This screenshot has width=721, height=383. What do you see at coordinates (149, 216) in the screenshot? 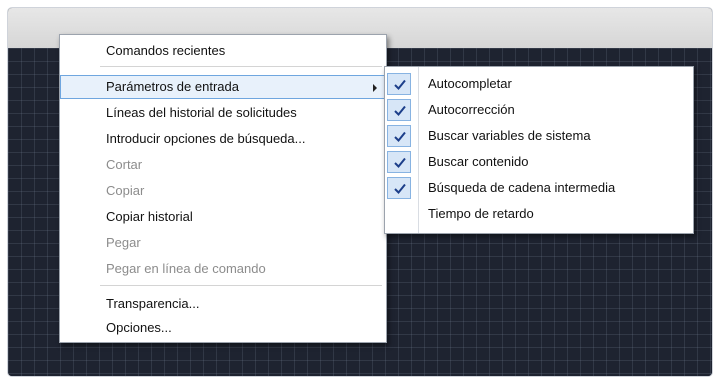
I see `menu-item-label: Copiar historial` at bounding box center [149, 216].